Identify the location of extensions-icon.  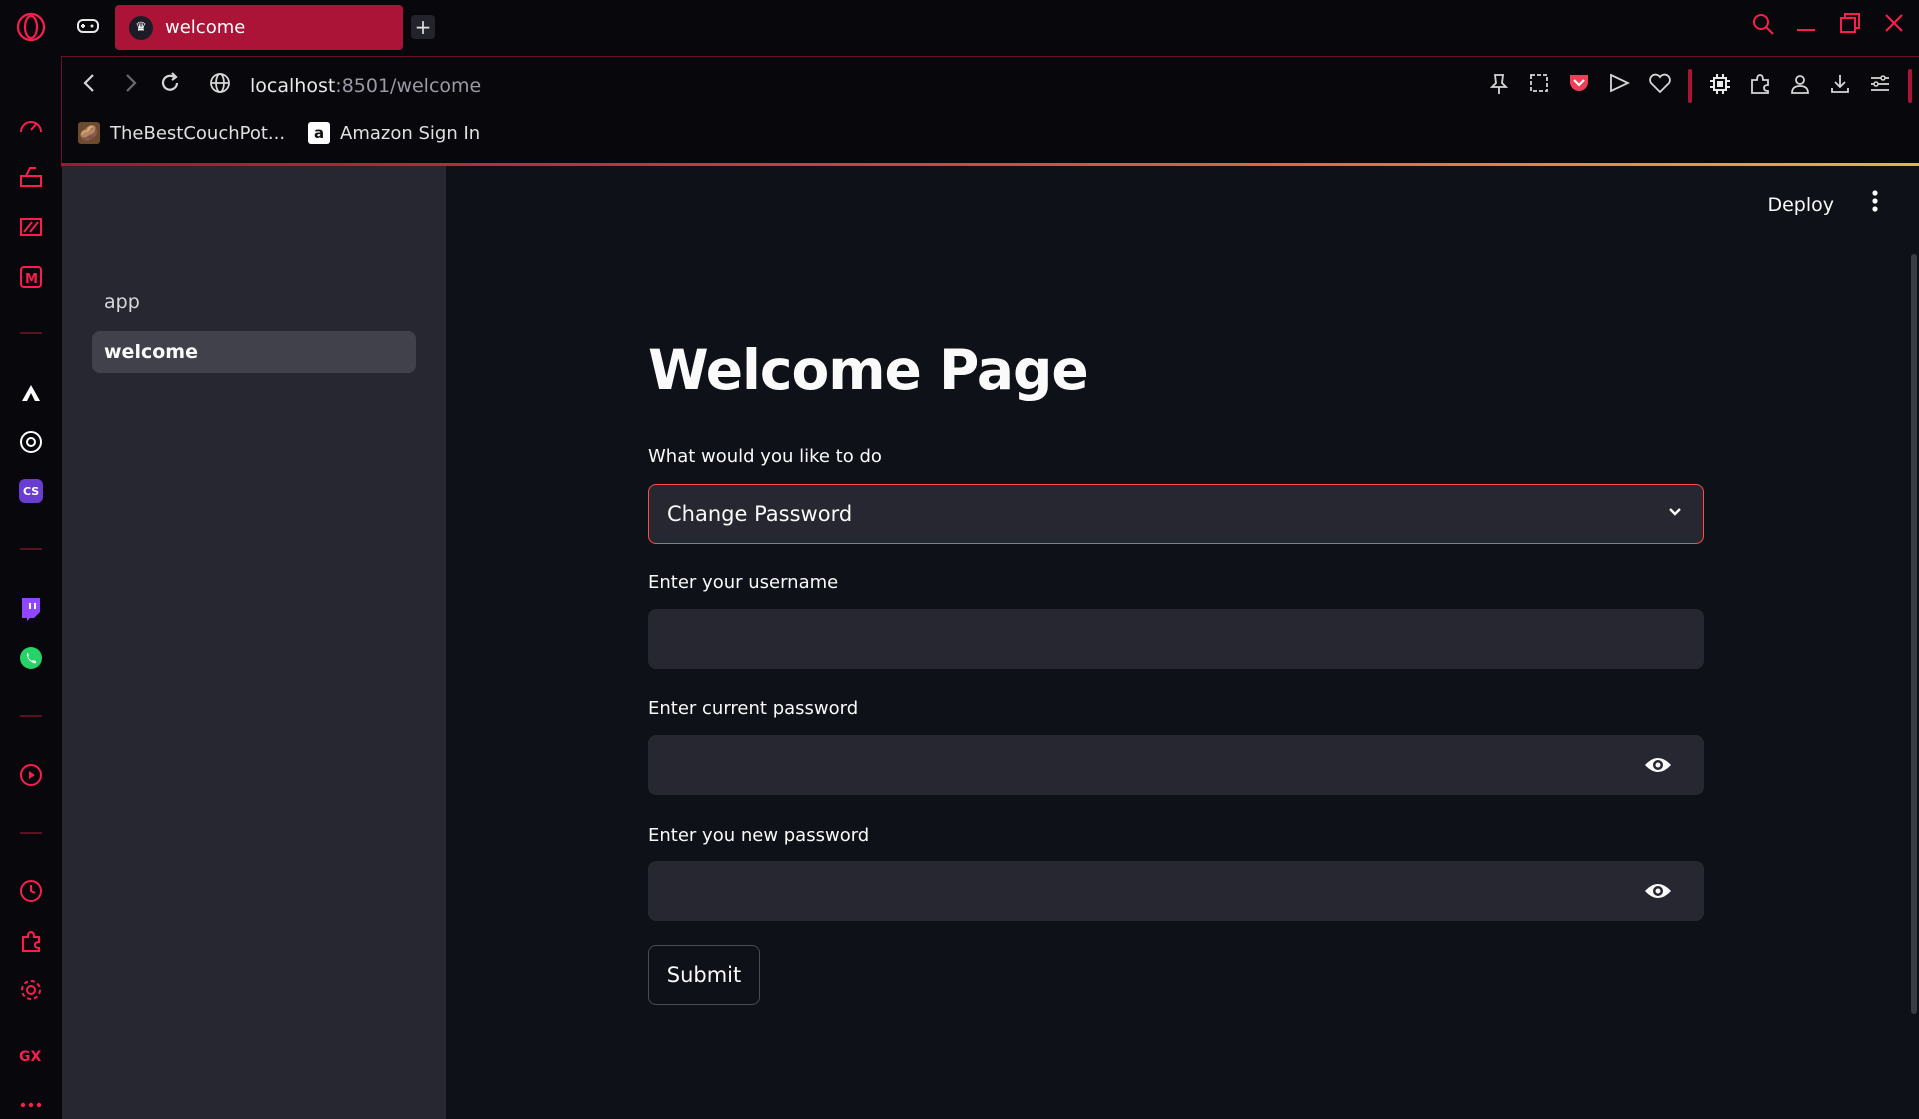
(31, 941).